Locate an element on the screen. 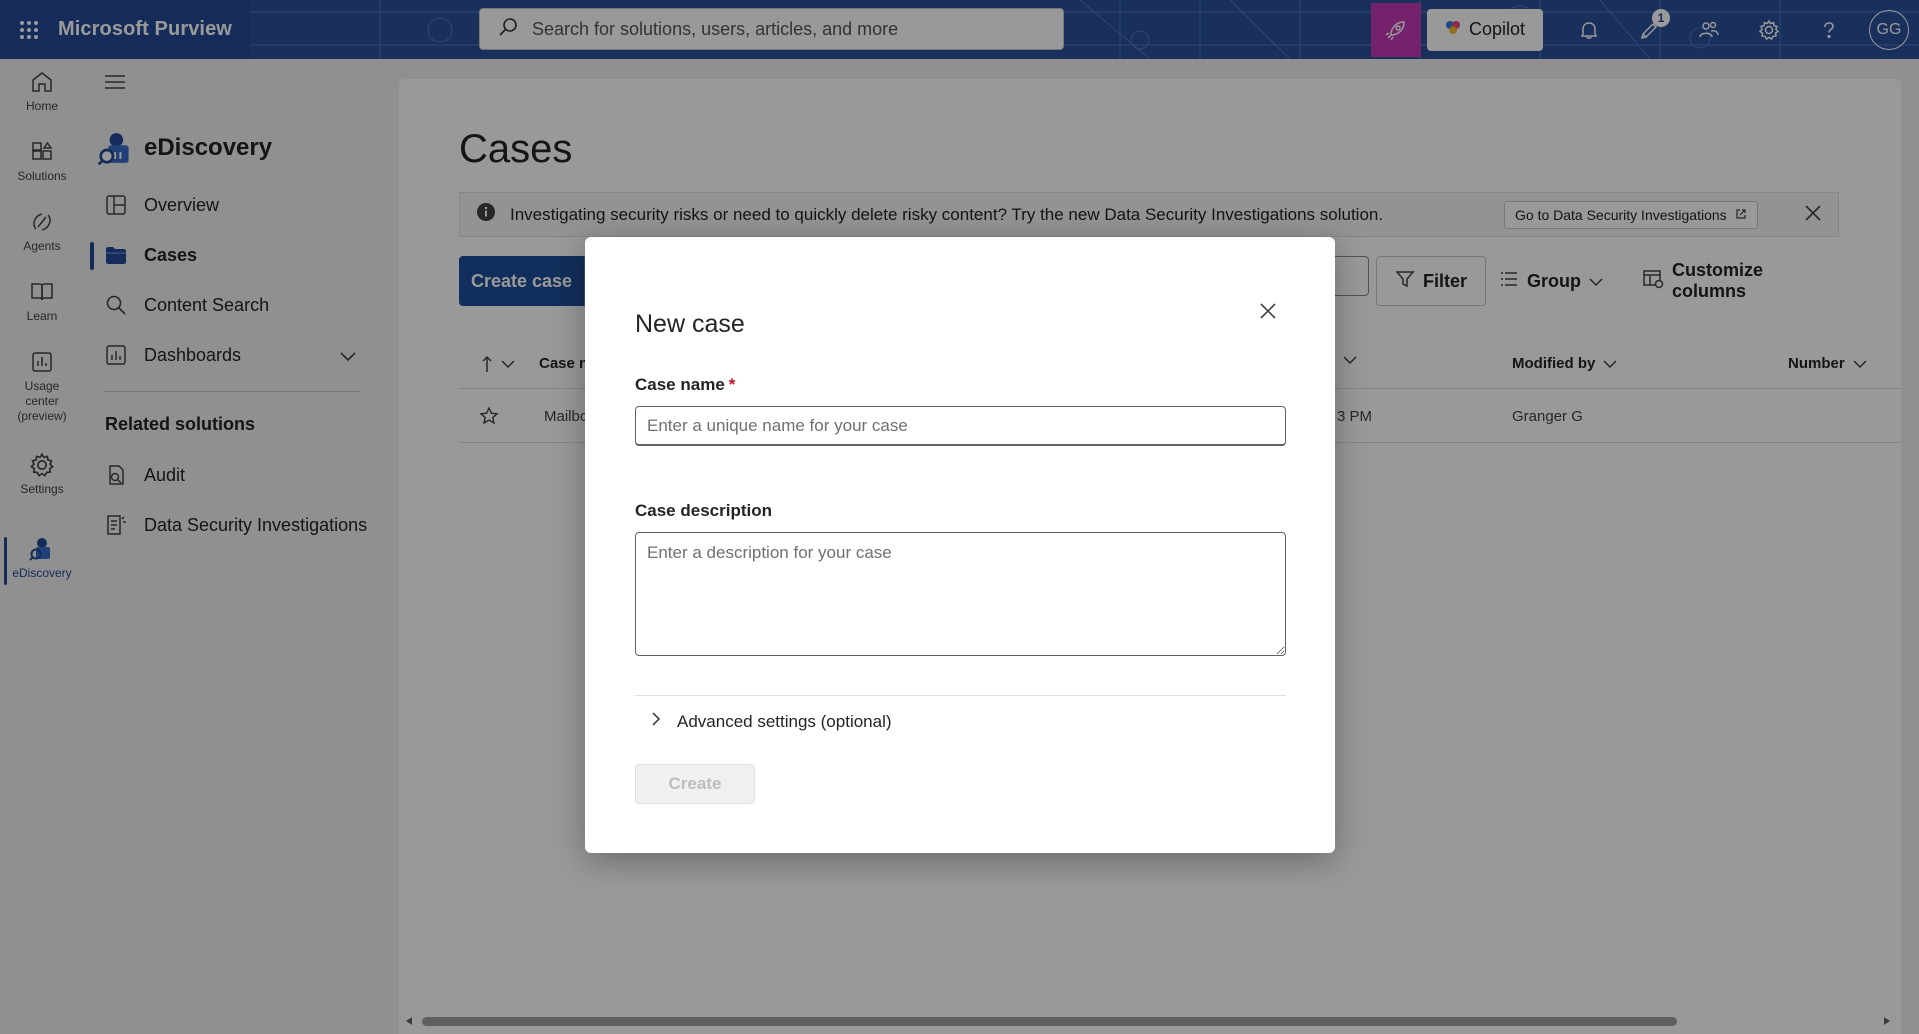 The height and width of the screenshot is (1034, 1919). advanced-settings-toggle: Advanced settings (optional) is located at coordinates (771, 721).